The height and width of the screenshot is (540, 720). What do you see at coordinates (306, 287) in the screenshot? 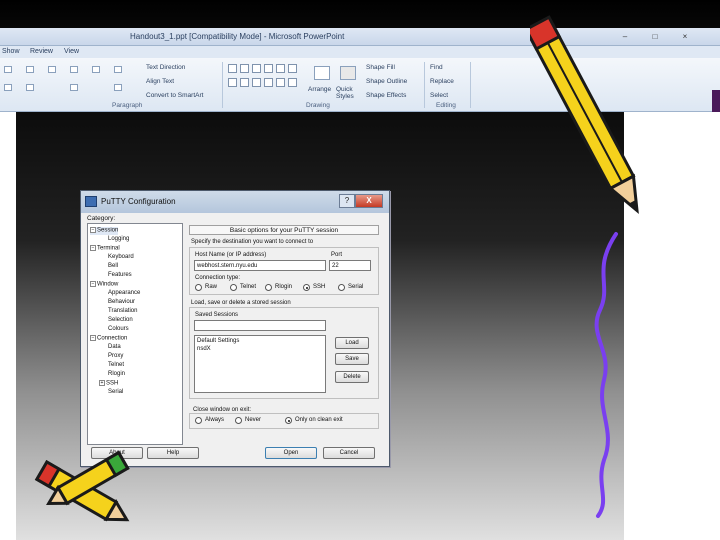
I see `radio-ssh` at bounding box center [306, 287].